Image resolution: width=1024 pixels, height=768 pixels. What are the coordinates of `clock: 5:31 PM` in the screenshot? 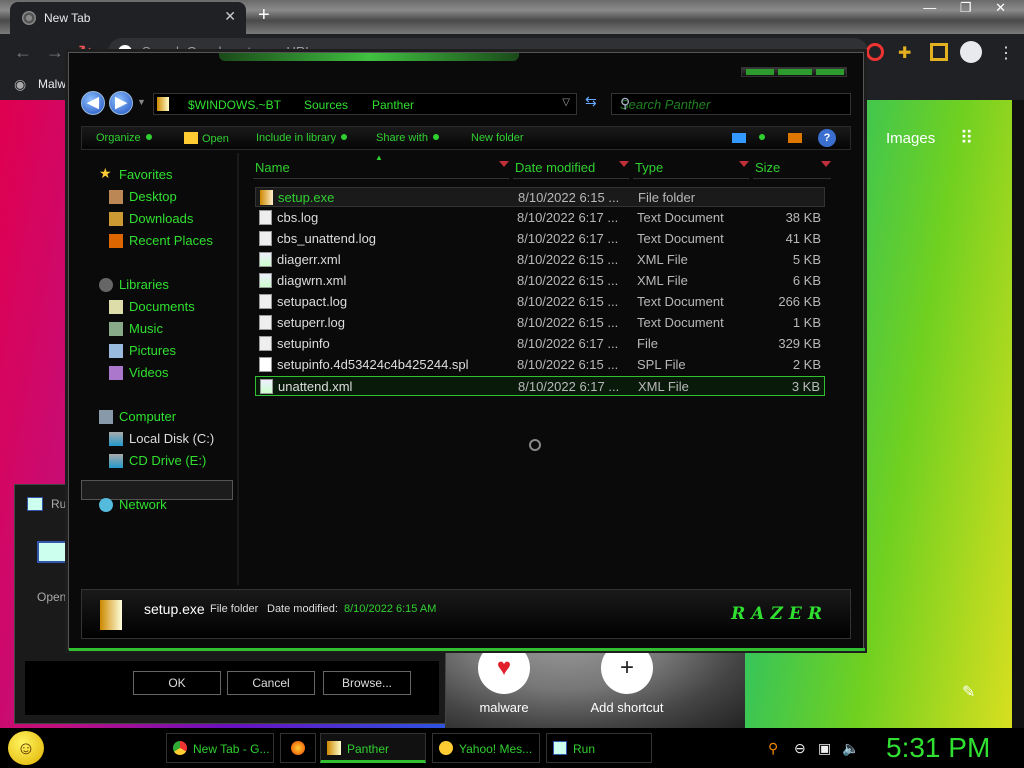 It's located at (938, 748).